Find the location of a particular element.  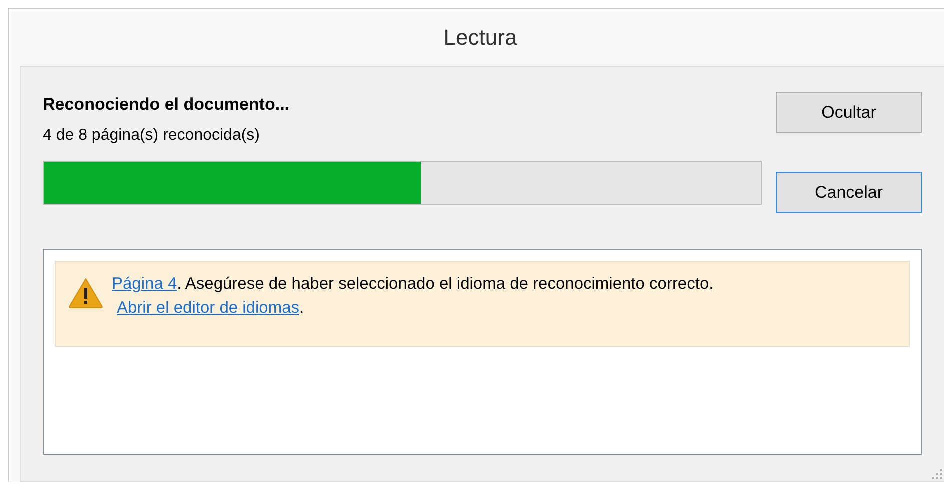

cancel-button: Cancelar is located at coordinates (849, 192).